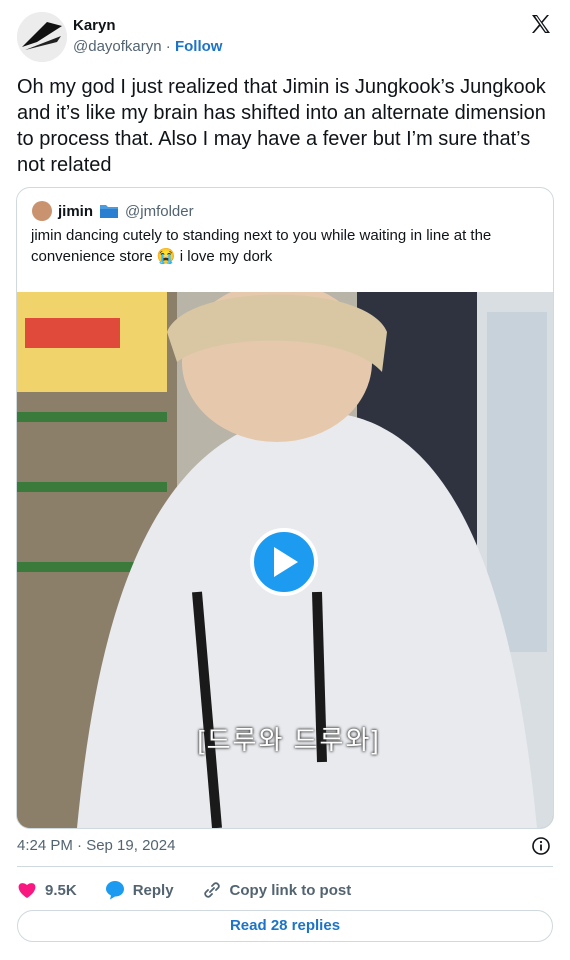 The width and height of the screenshot is (570, 960). I want to click on play-button, so click(284, 562).